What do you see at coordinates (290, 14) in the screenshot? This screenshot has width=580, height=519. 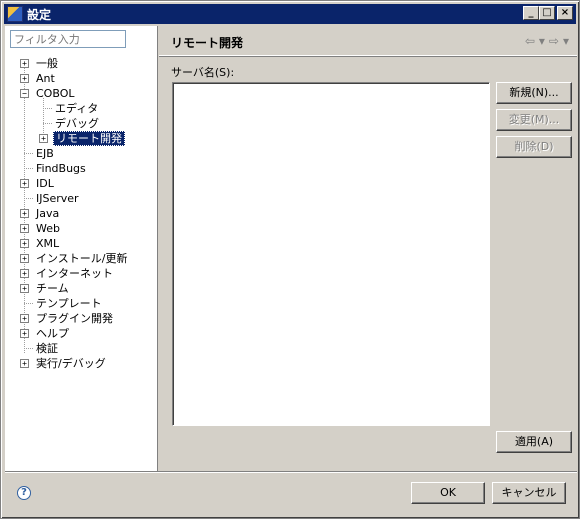 I see `title-bar: 設定 _ □ ×` at bounding box center [290, 14].